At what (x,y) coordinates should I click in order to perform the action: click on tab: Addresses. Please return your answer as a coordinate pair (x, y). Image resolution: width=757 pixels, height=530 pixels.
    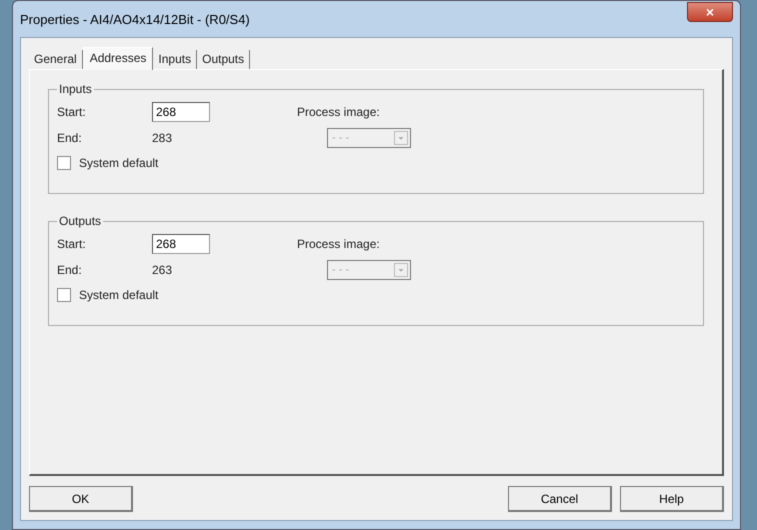
    Looking at the image, I should click on (118, 58).